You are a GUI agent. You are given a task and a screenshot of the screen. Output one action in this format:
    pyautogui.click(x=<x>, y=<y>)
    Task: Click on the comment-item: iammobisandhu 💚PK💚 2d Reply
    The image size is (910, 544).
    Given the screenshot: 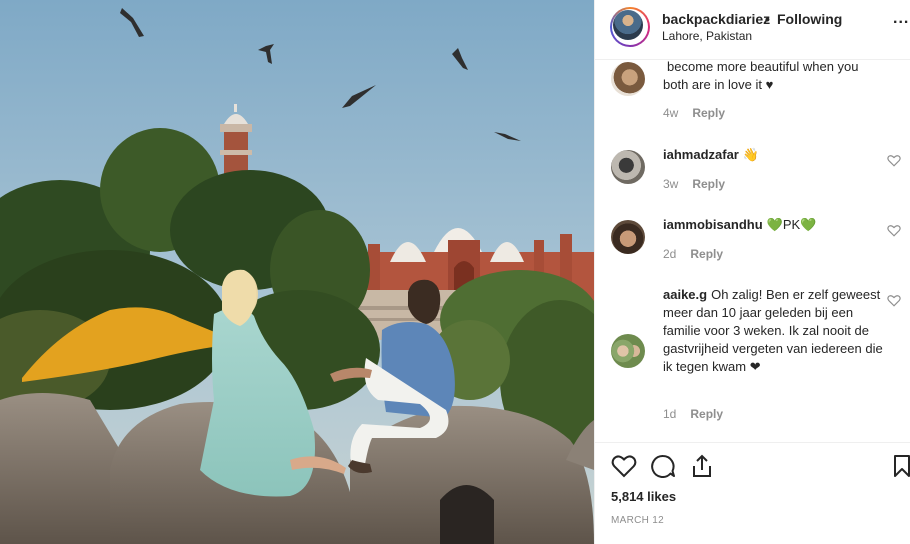 What is the action you would take?
    pyautogui.click(x=752, y=240)
    